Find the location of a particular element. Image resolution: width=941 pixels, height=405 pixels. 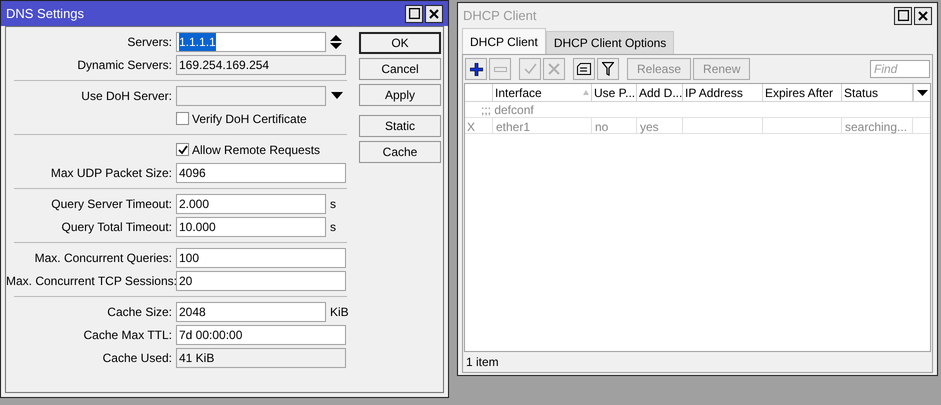

field-label: Max. Concurrent Queries: is located at coordinates (103, 258).